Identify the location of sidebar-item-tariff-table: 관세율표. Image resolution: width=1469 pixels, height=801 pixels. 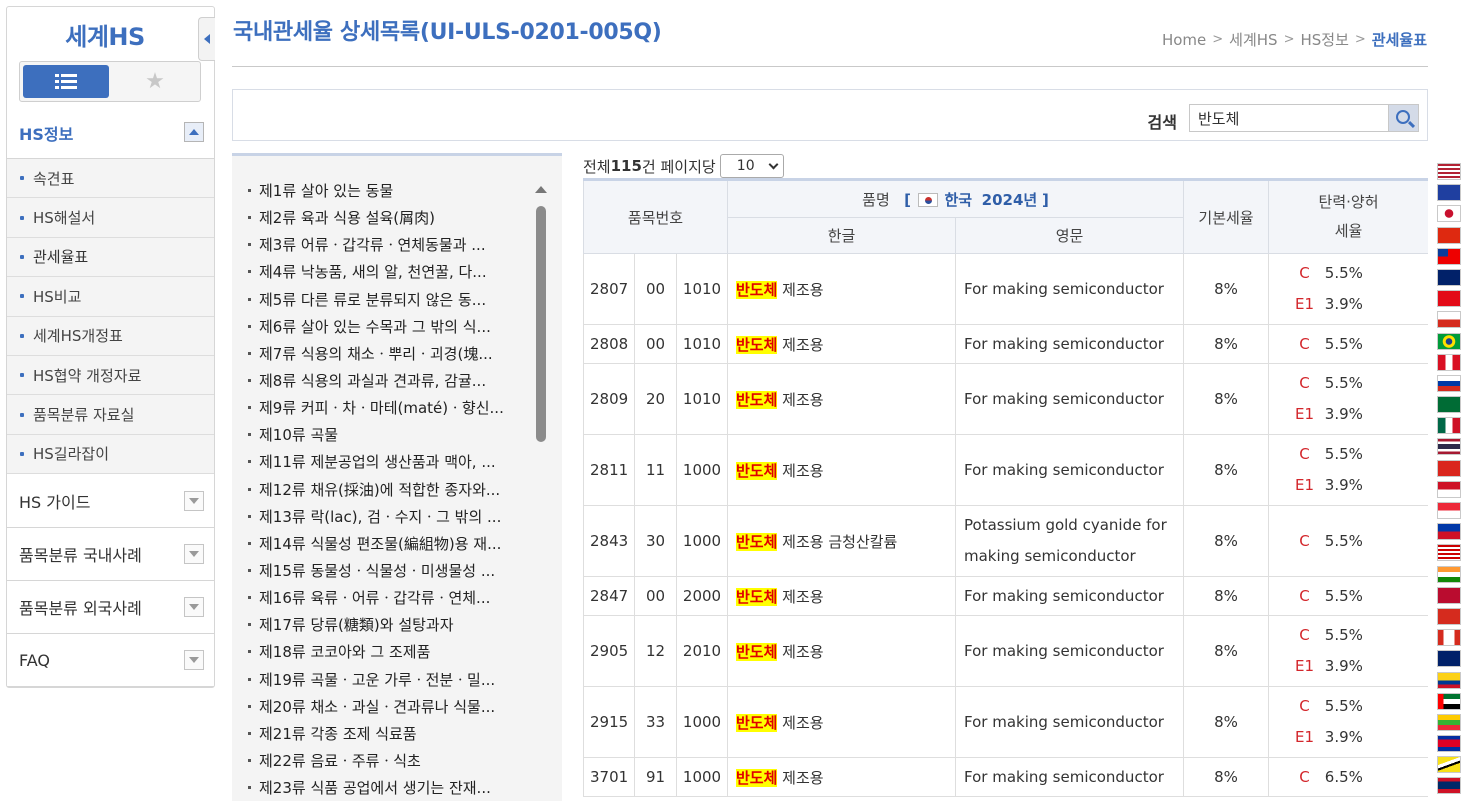
(110, 257).